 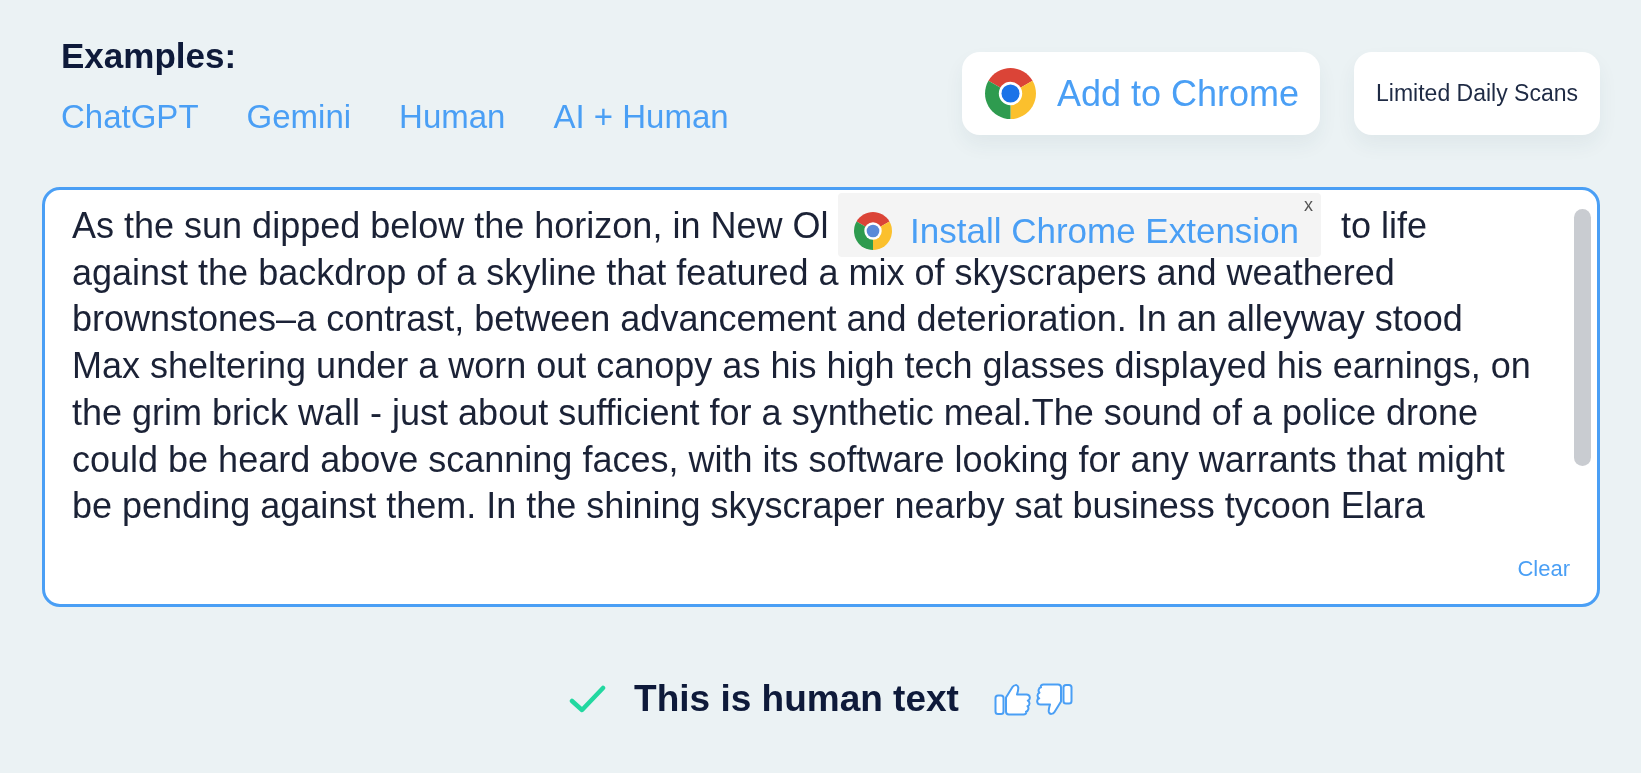 I want to click on text-fragment: As the sun dipped below the horizon, in New Ol, so click(x=450, y=226).